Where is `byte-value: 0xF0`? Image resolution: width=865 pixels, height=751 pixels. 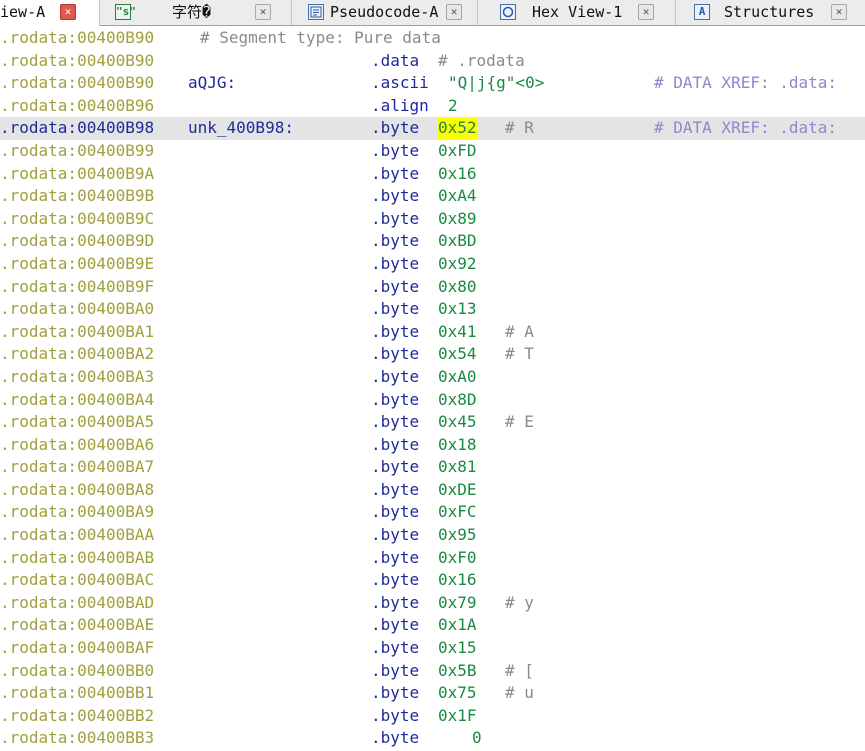 byte-value: 0xF0 is located at coordinates (457, 558).